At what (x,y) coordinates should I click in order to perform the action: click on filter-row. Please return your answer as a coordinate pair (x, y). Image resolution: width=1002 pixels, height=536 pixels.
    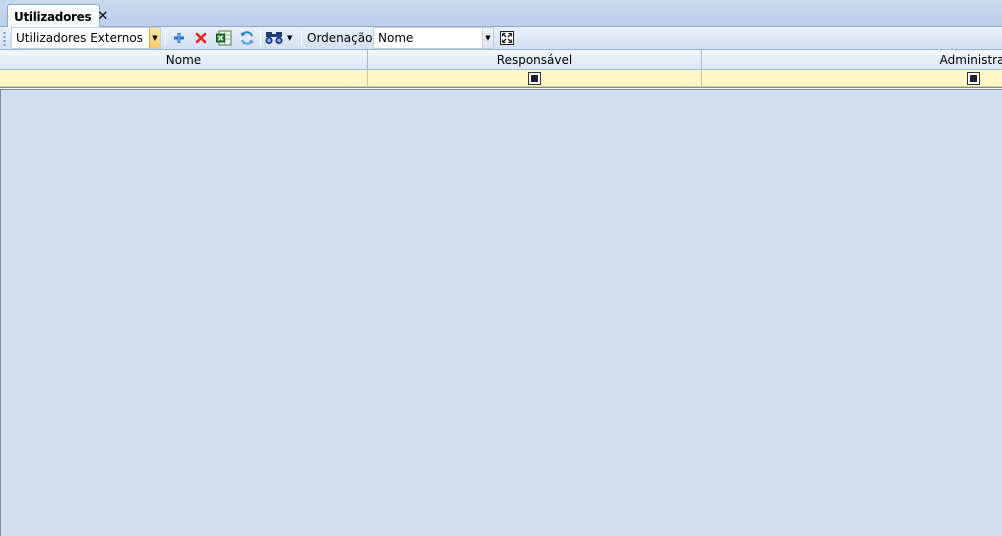
    Looking at the image, I should click on (501, 78).